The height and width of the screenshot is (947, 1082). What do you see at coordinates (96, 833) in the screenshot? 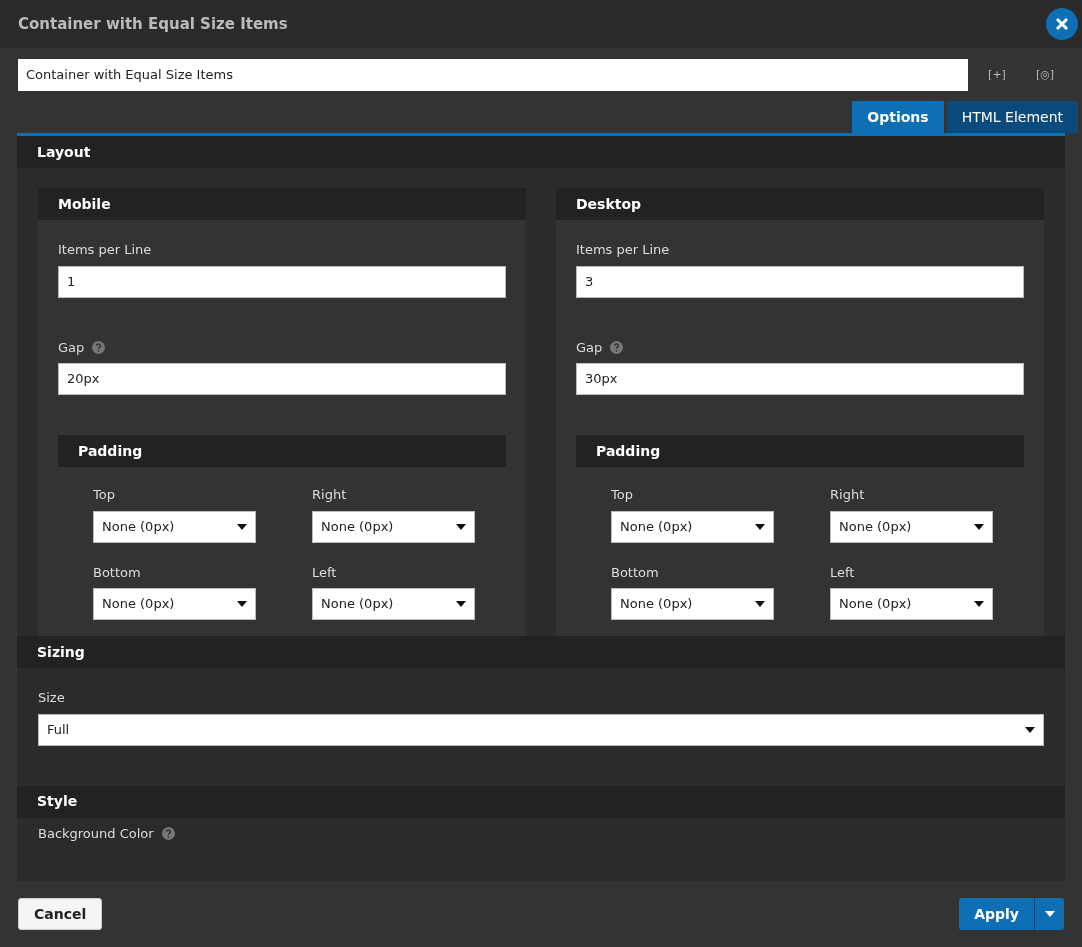
I see `field-label: Background Color` at bounding box center [96, 833].